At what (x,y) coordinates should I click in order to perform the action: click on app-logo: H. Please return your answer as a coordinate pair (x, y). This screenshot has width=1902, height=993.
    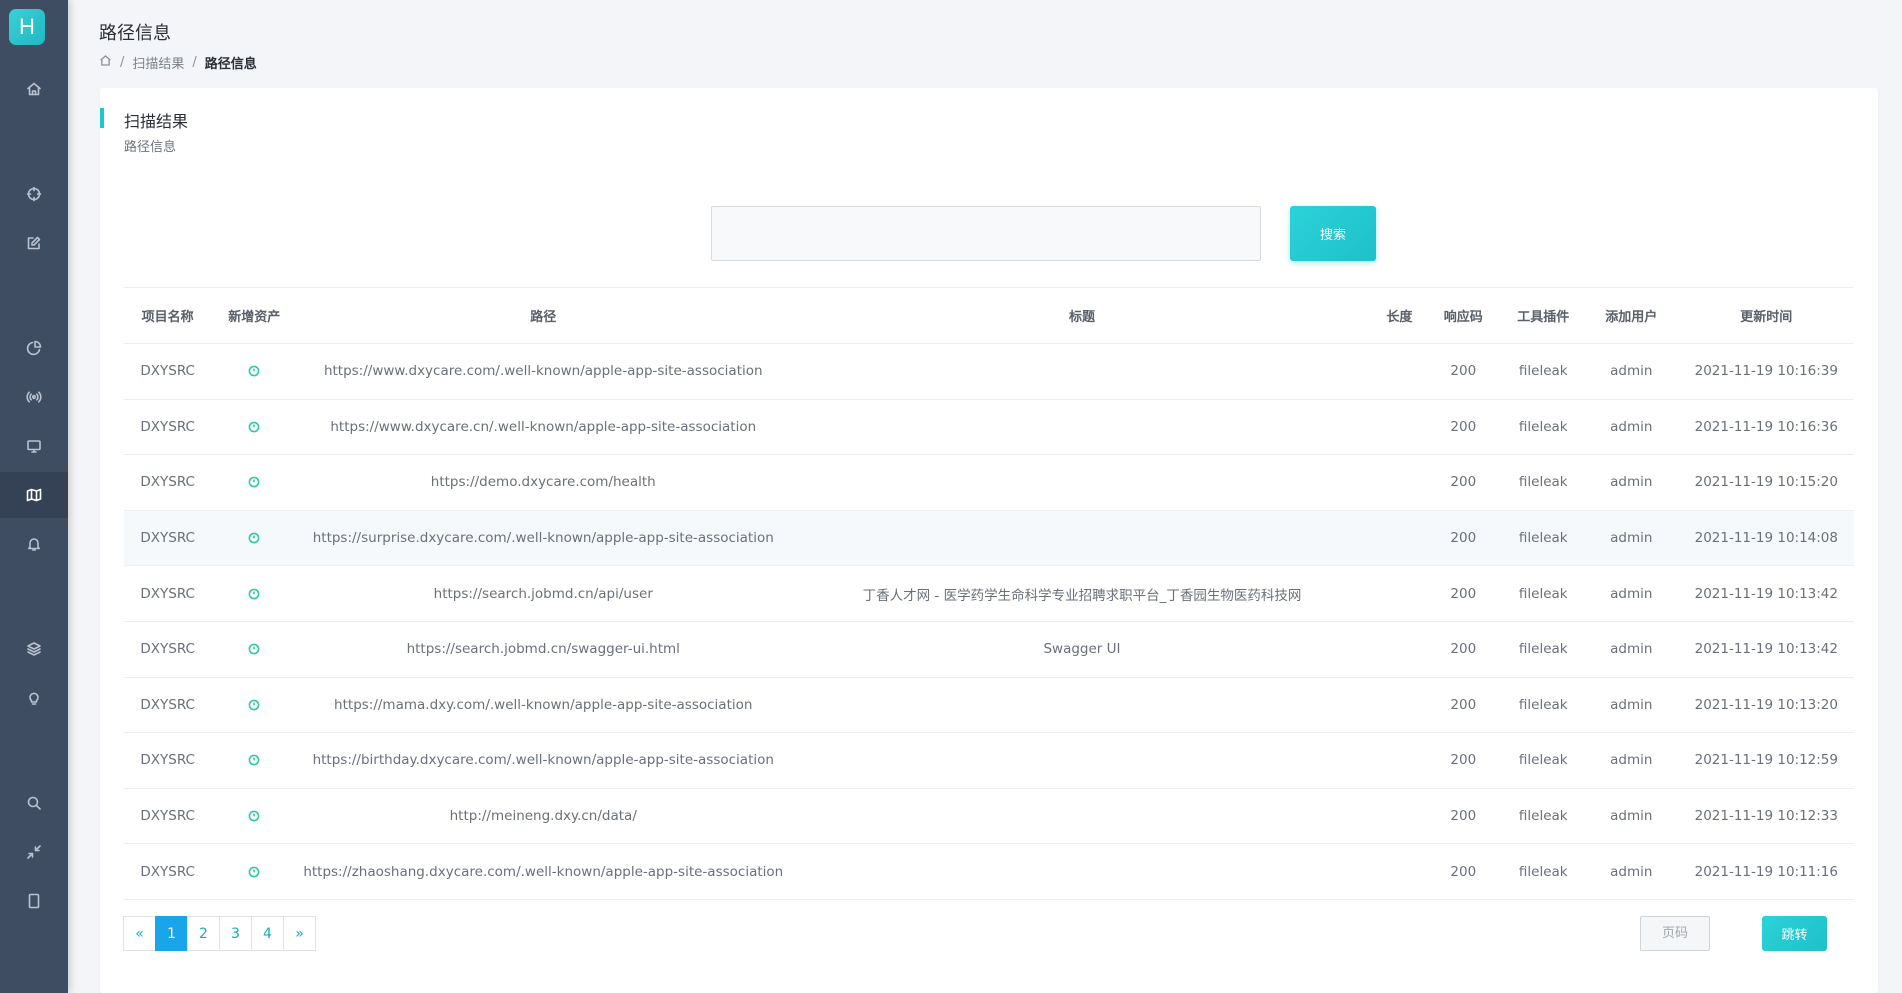
    Looking at the image, I should click on (27, 27).